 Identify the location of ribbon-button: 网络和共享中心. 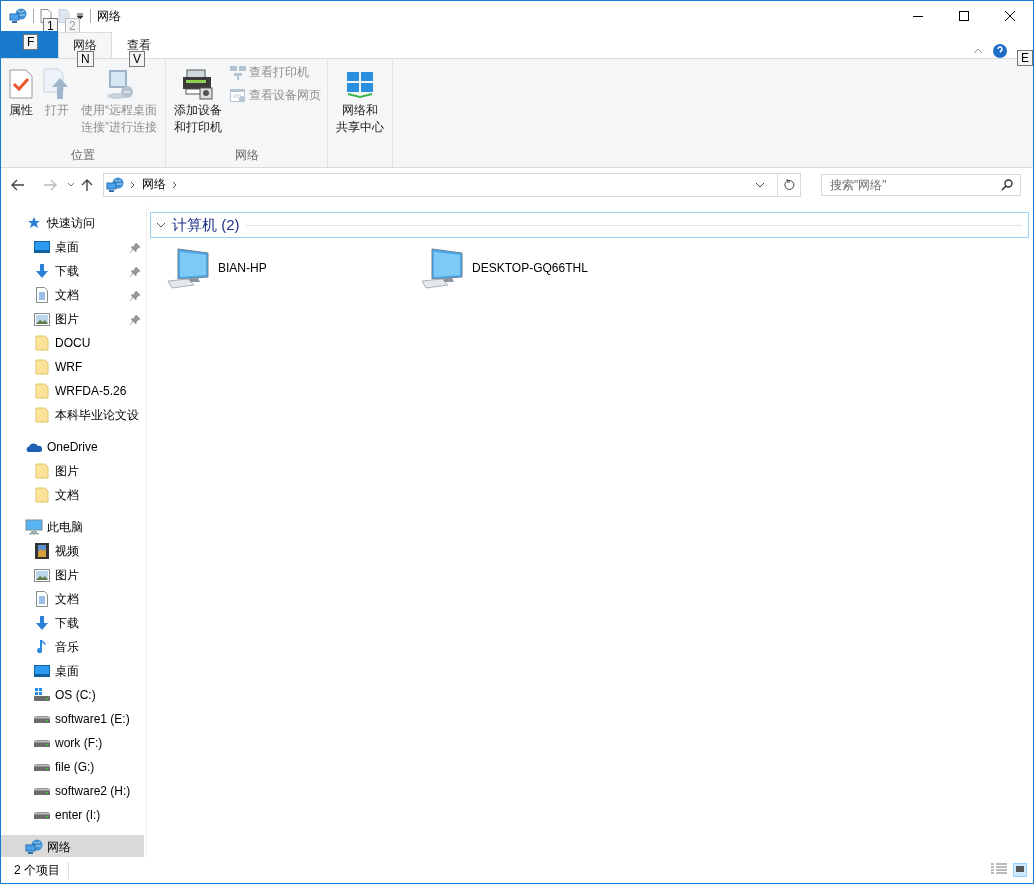
(360, 104).